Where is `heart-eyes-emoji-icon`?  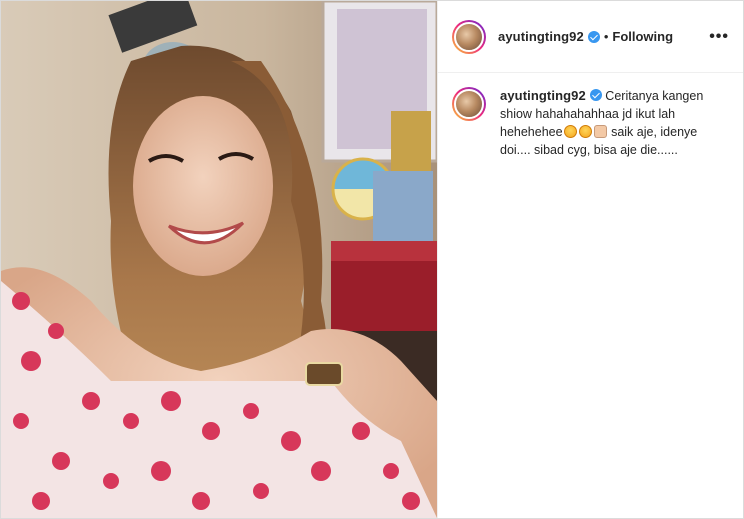 heart-eyes-emoji-icon is located at coordinates (585, 131).